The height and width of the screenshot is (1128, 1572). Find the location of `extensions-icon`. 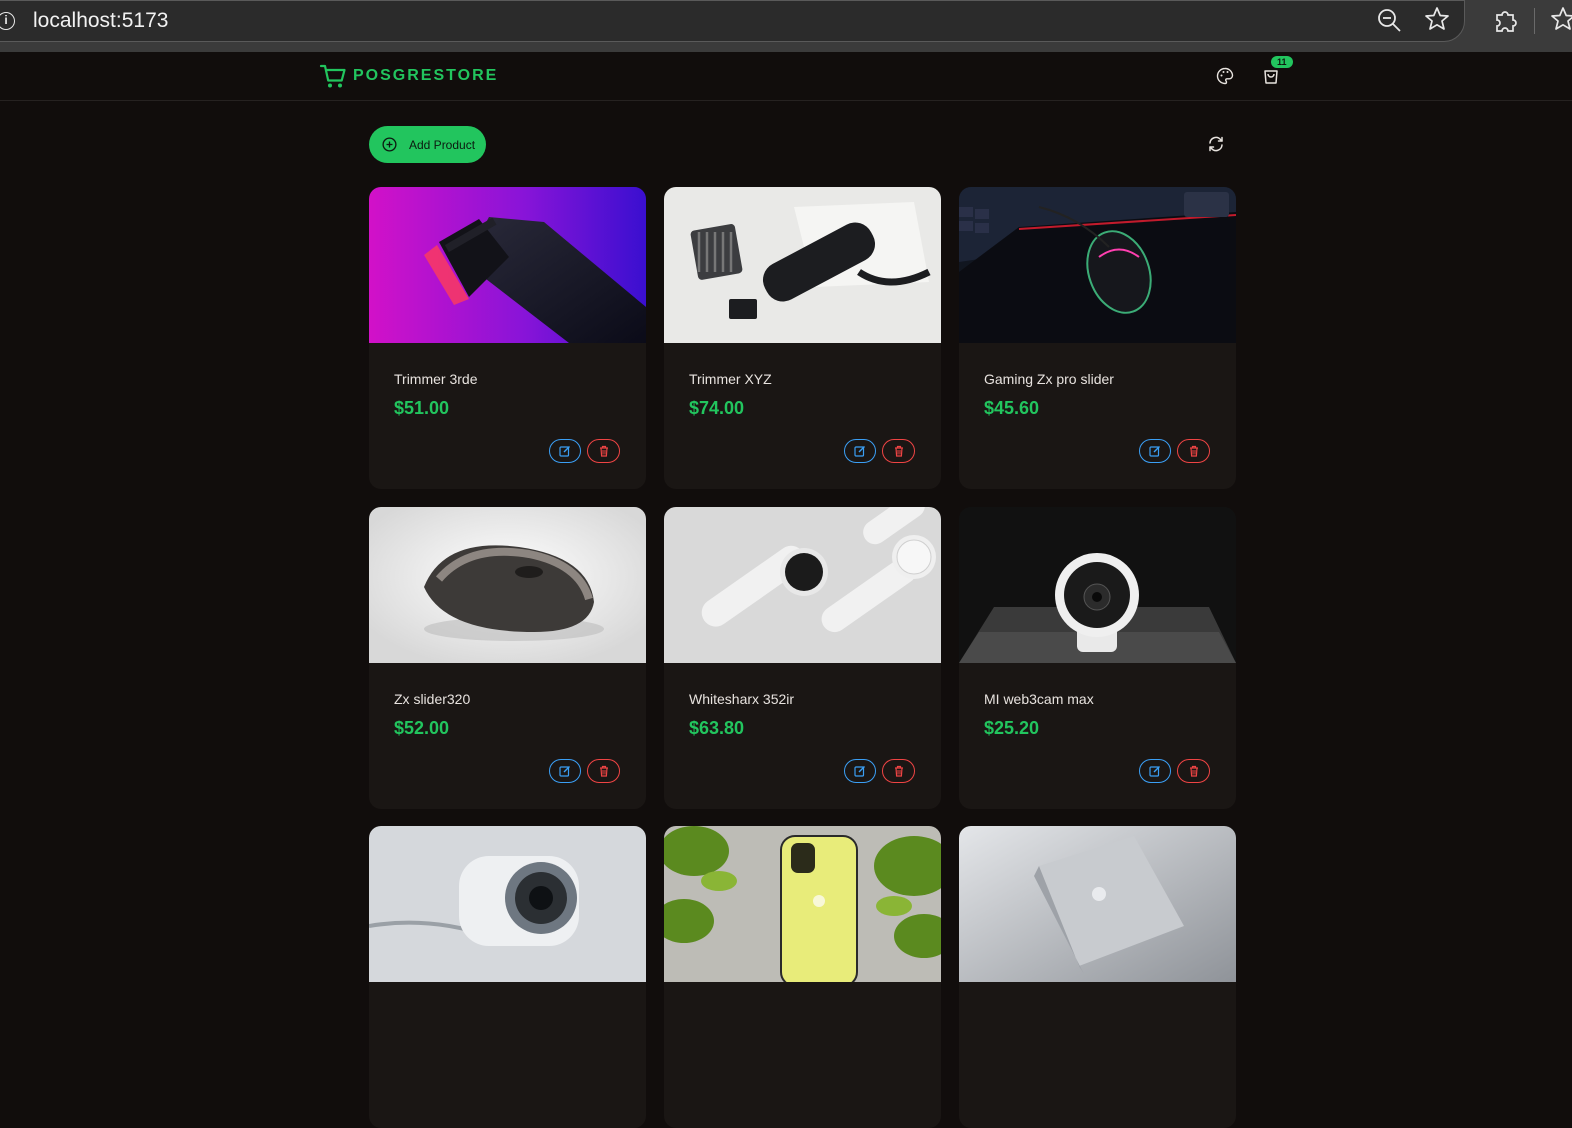

extensions-icon is located at coordinates (1505, 20).